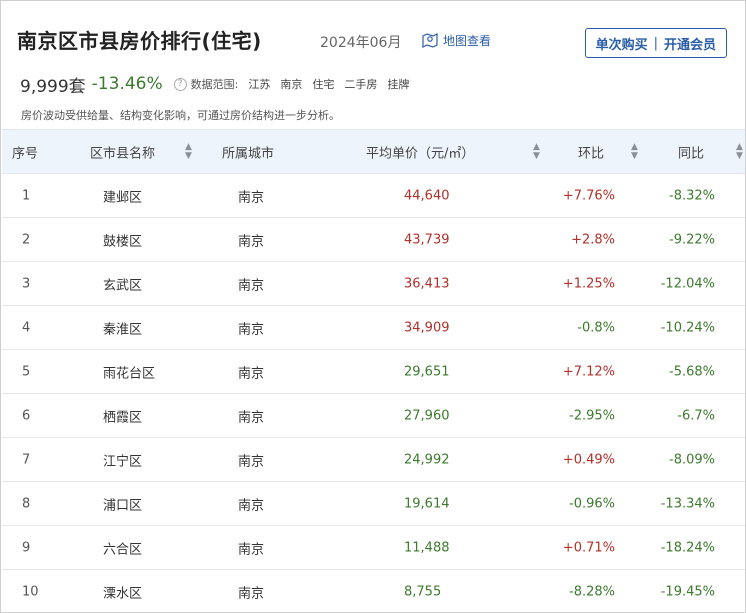 This screenshot has height=613, width=746. I want to click on row-yoy-change: -9.22%, so click(692, 239).